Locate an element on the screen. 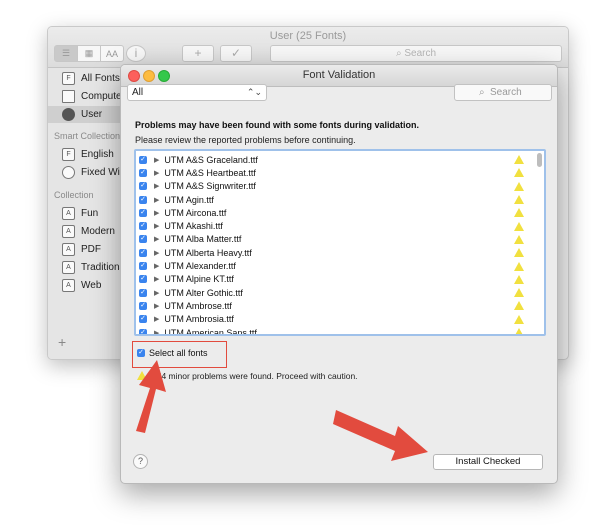  font-row: ✓ ▶ UTM Aircona.ttf is located at coordinates (332, 212).